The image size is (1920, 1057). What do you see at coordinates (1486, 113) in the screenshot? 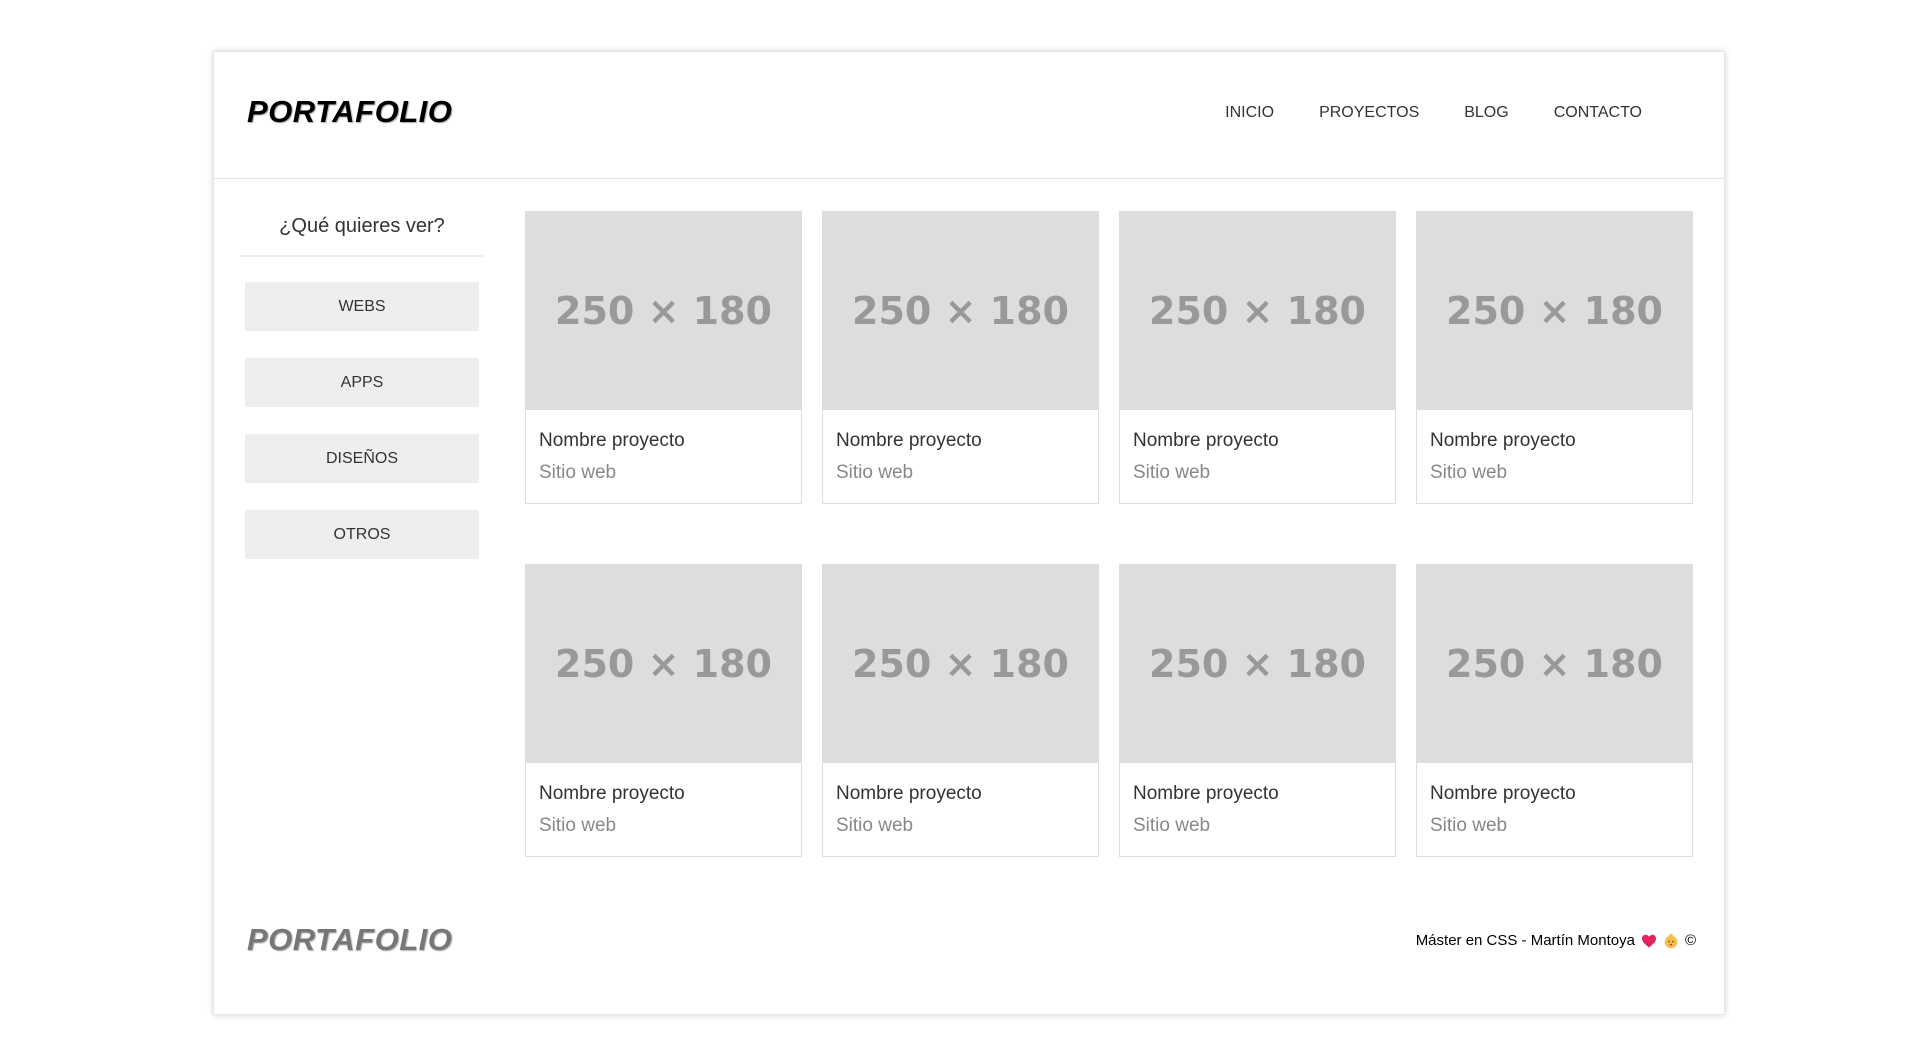
I see `nav-item-blog: BLOG` at bounding box center [1486, 113].